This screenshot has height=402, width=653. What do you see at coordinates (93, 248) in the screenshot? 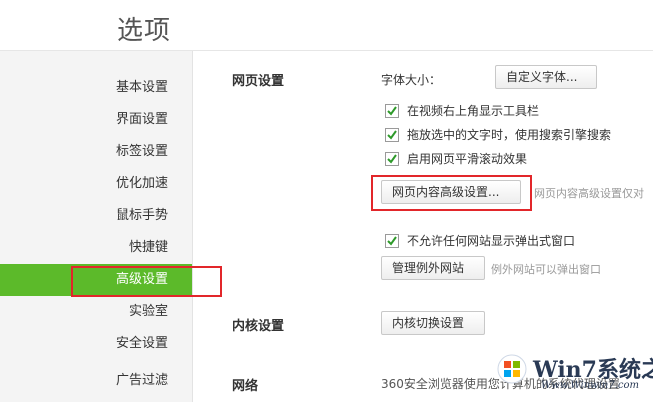
I see `sidebar-item-shortcuts: 快捷键` at bounding box center [93, 248].